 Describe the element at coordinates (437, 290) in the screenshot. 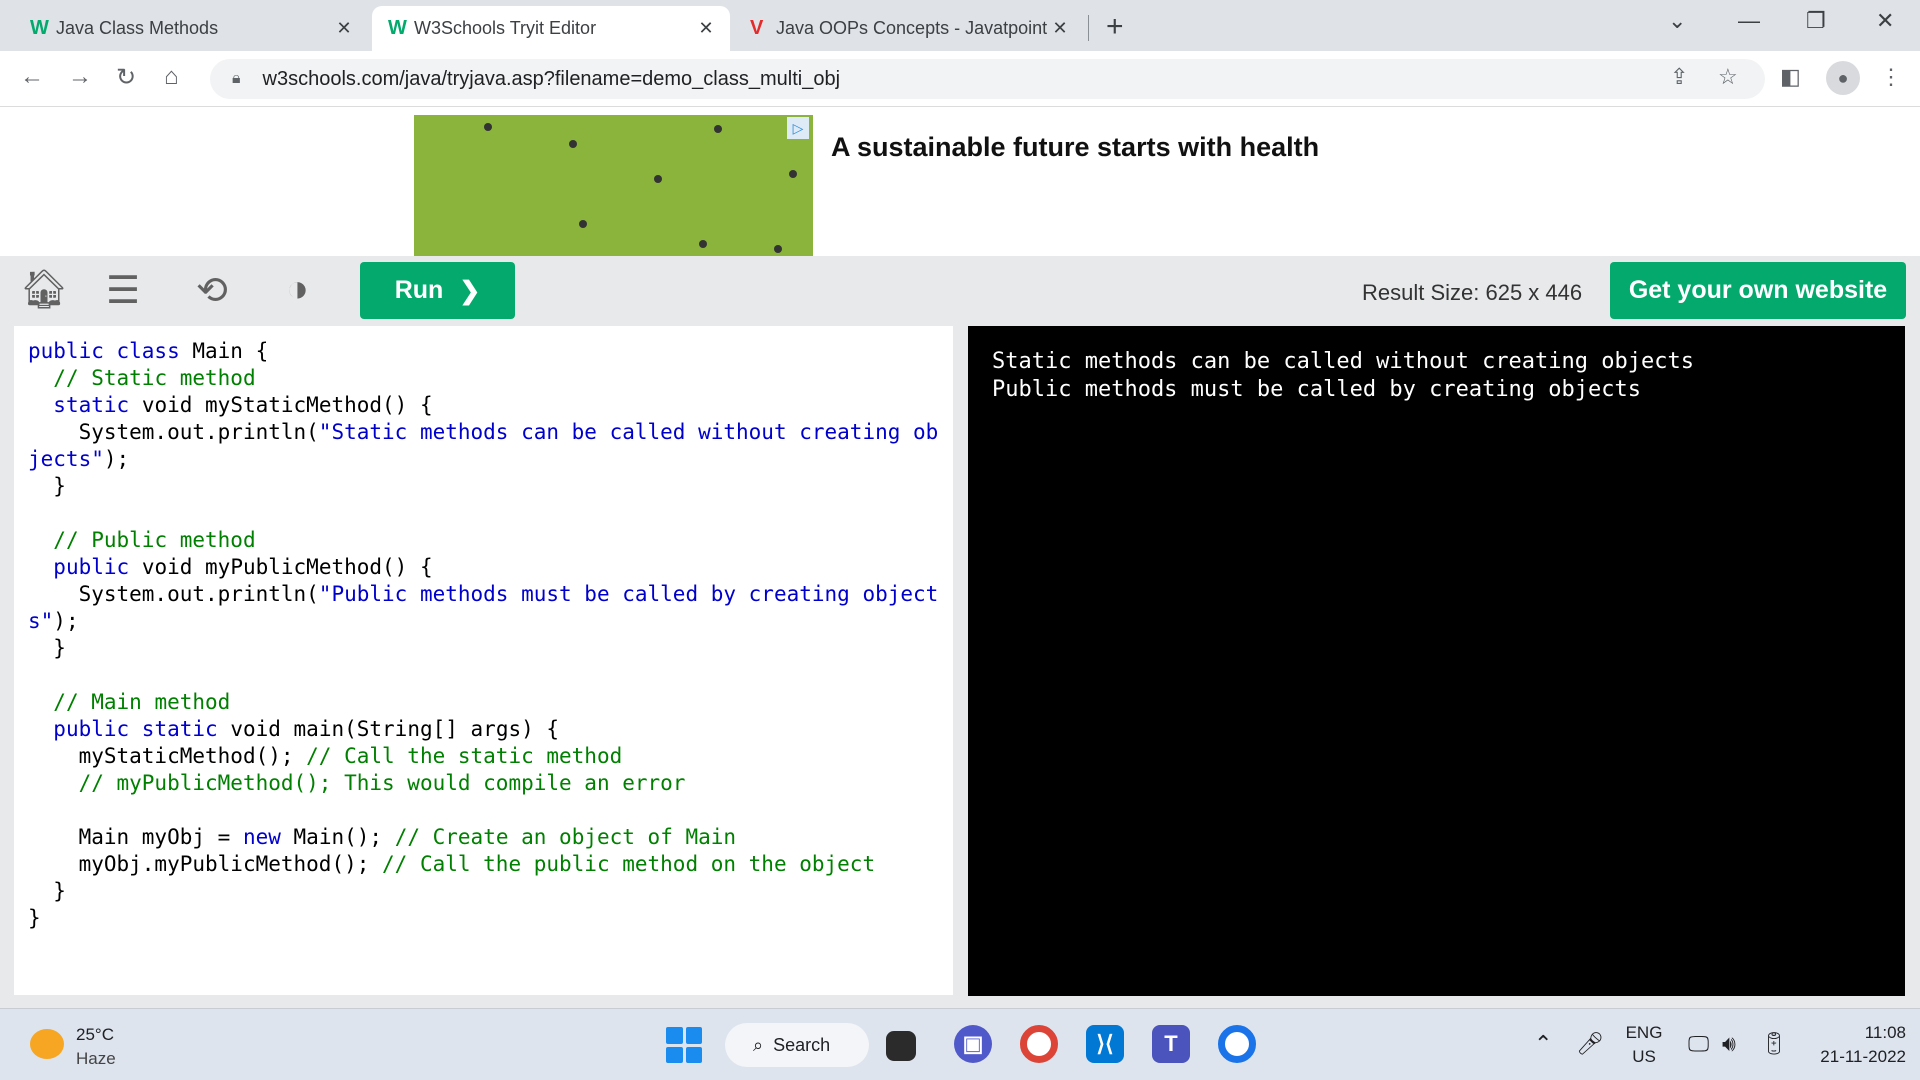

I see `run-button: Run ❯` at that location.